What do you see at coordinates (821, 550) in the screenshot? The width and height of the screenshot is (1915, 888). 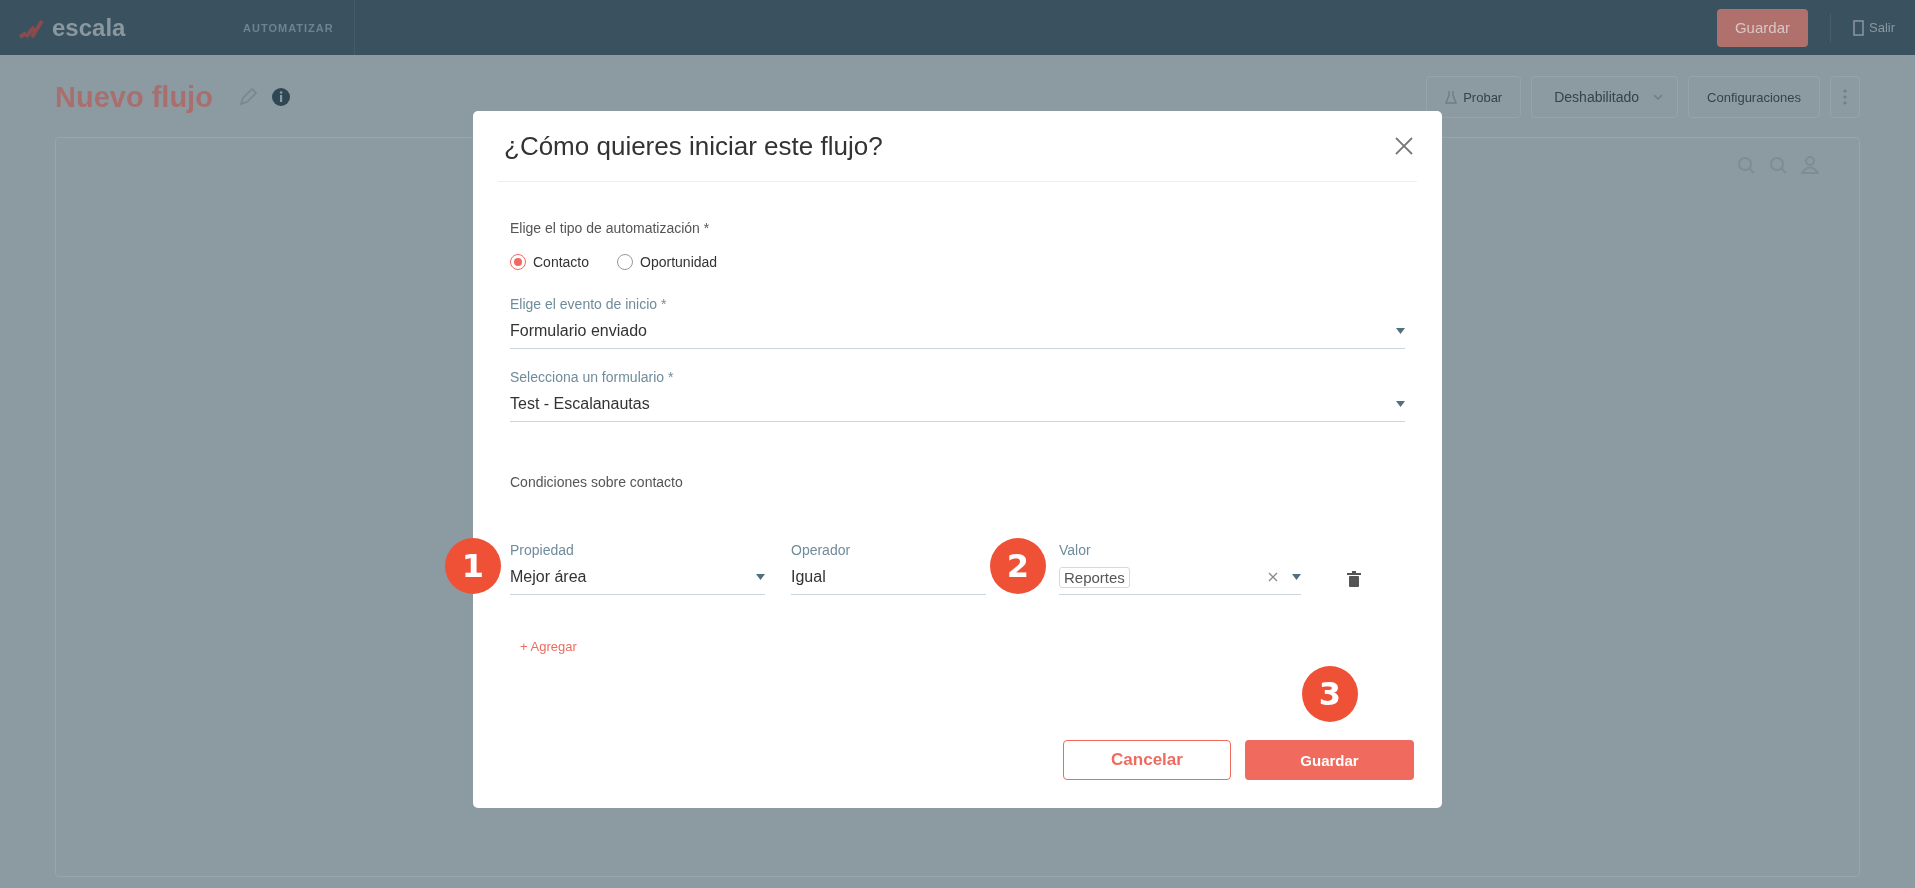 I see `field-label: Operador` at bounding box center [821, 550].